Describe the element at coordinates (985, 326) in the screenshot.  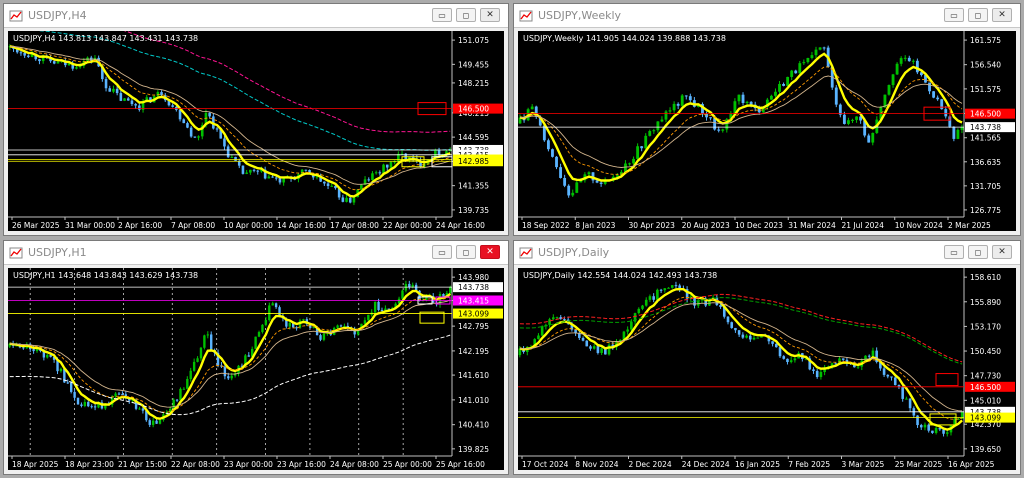
I see `y-tick-label: 153.170` at that location.